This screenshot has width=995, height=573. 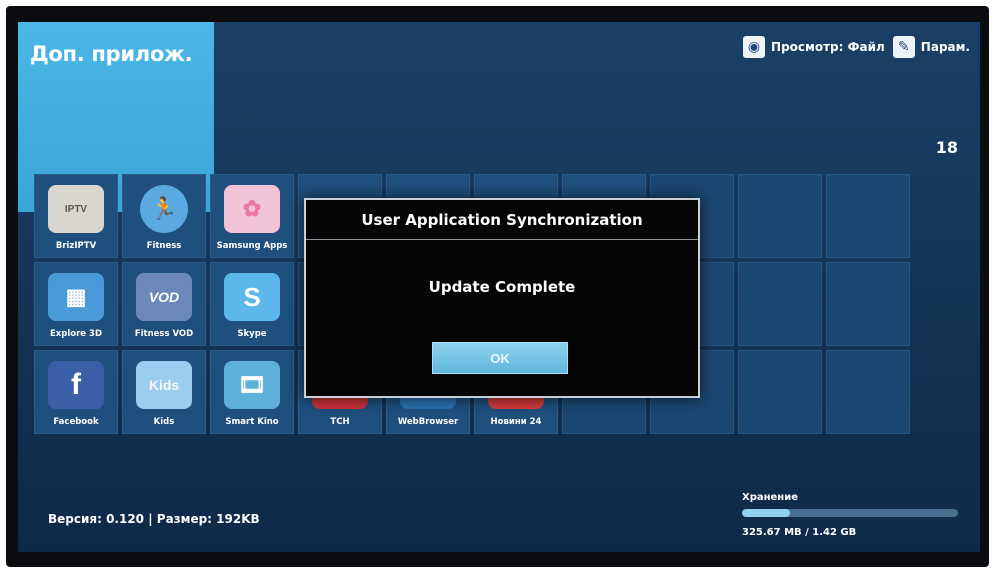 What do you see at coordinates (500, 358) in the screenshot?
I see `ok-button: OK` at bounding box center [500, 358].